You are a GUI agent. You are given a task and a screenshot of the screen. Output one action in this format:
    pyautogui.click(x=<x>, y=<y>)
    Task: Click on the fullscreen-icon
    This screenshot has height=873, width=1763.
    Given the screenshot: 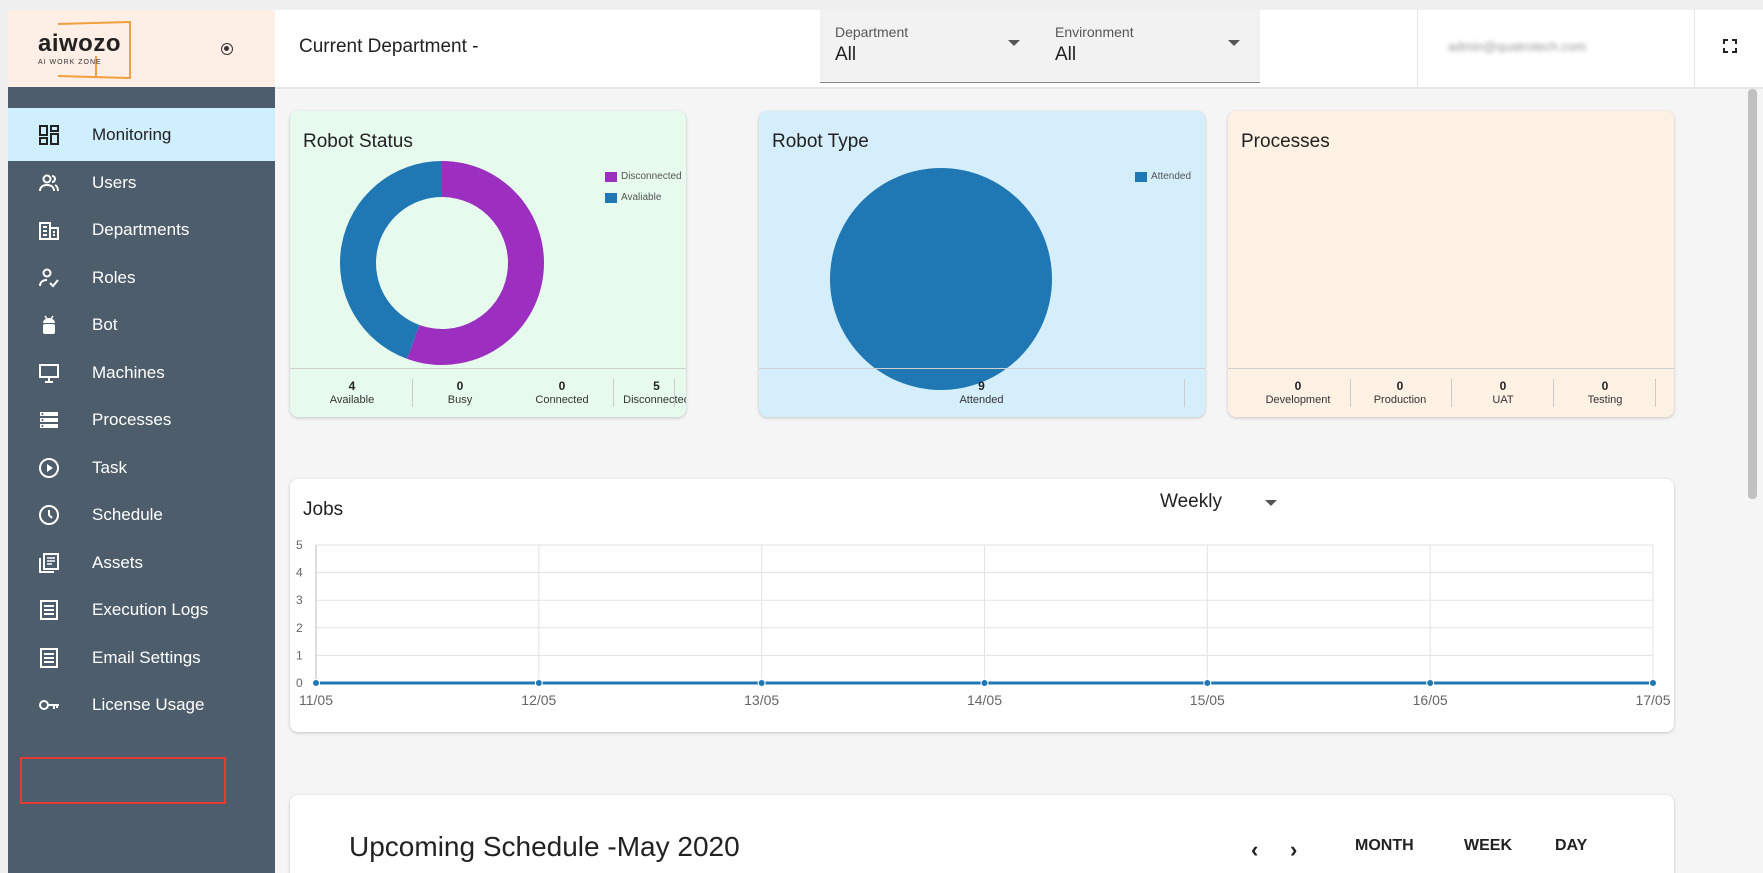 What is the action you would take?
    pyautogui.click(x=1730, y=46)
    